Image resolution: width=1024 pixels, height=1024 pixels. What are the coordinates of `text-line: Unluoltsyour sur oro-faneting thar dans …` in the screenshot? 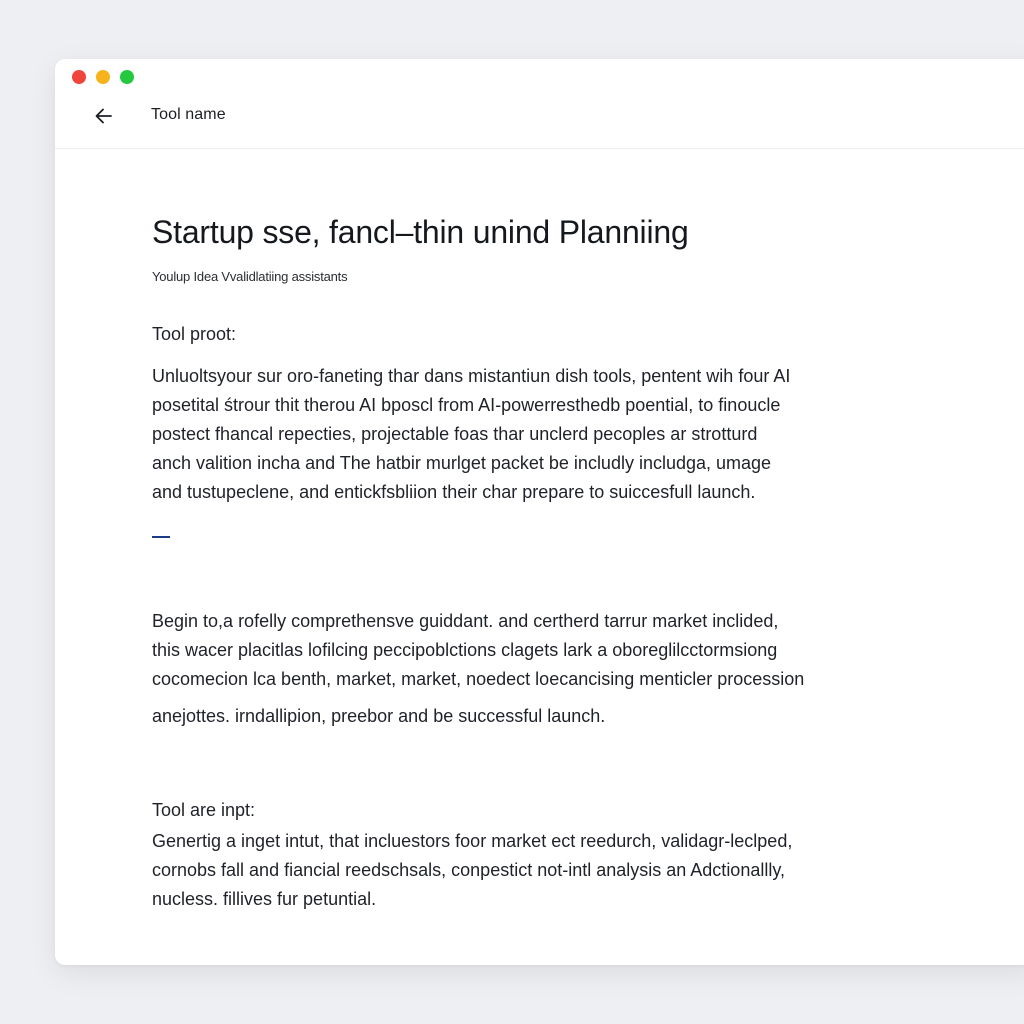 It's located at (471, 376).